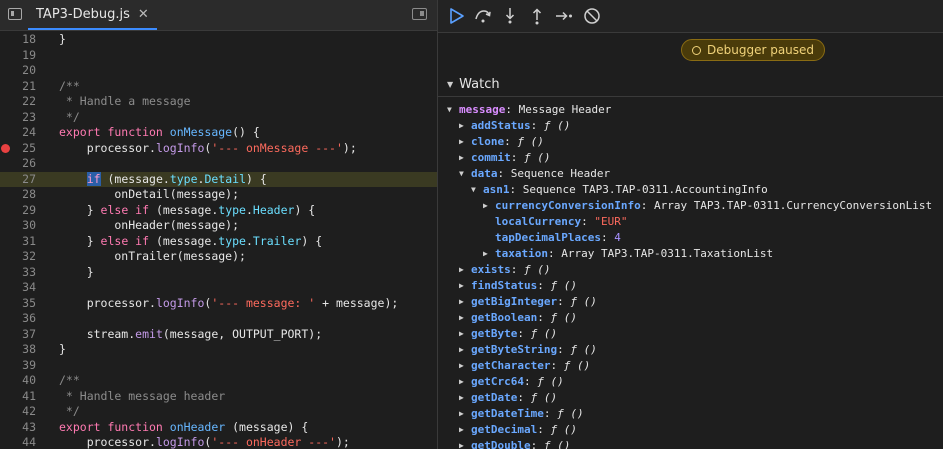  What do you see at coordinates (690, 350) in the screenshot?
I see `watch-item: ▶ getByteString: ƒ ()` at bounding box center [690, 350].